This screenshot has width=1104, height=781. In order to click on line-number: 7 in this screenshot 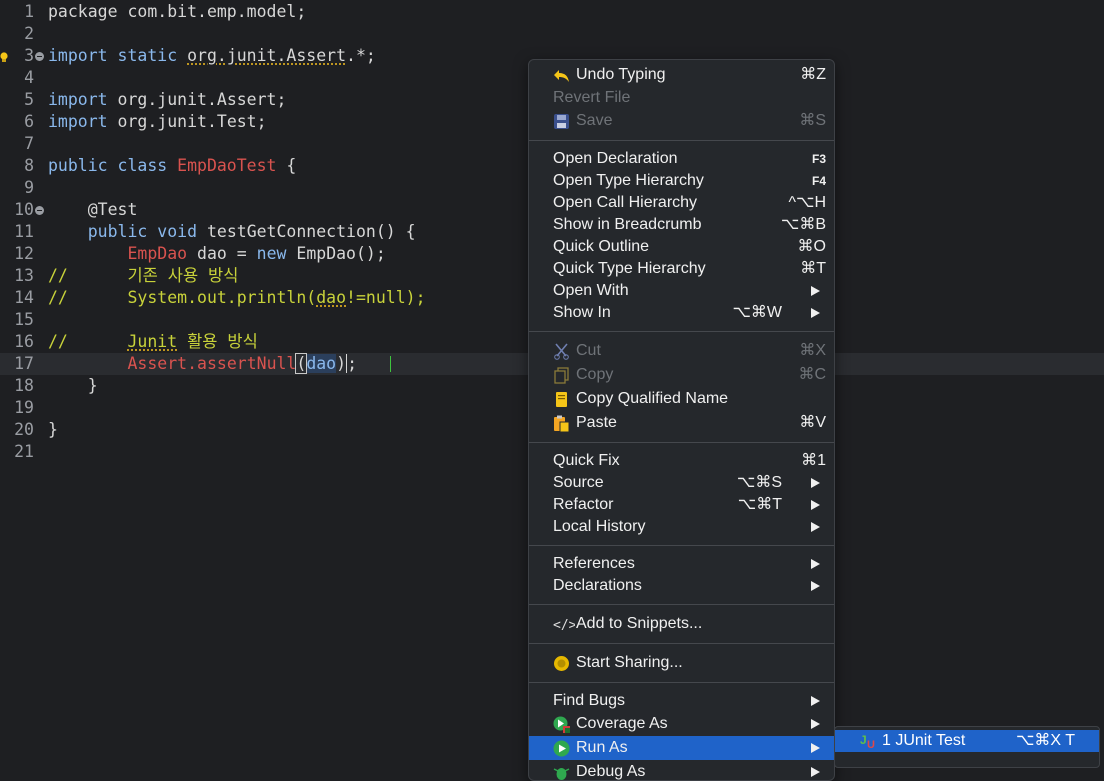, I will do `click(29, 143)`.